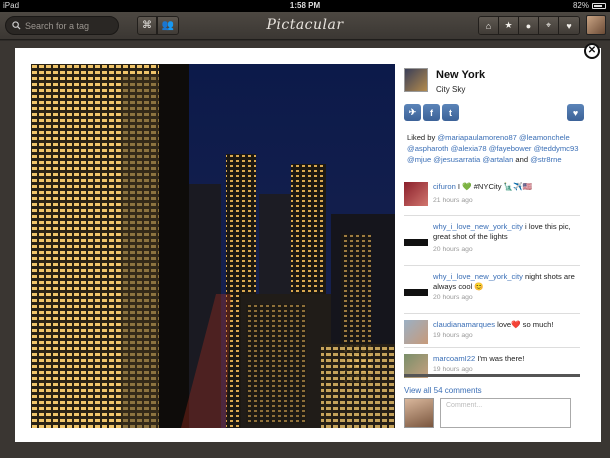  I want to click on my-avatar, so click(419, 413).